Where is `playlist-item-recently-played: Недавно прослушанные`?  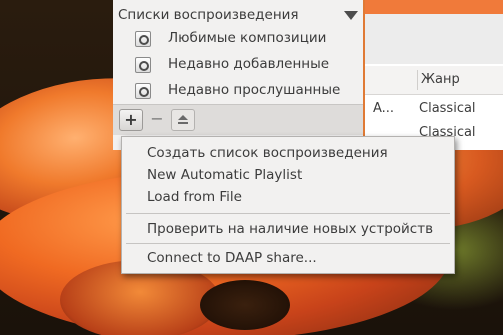
playlist-item-recently-played: Недавно прослушанные is located at coordinates (245, 92).